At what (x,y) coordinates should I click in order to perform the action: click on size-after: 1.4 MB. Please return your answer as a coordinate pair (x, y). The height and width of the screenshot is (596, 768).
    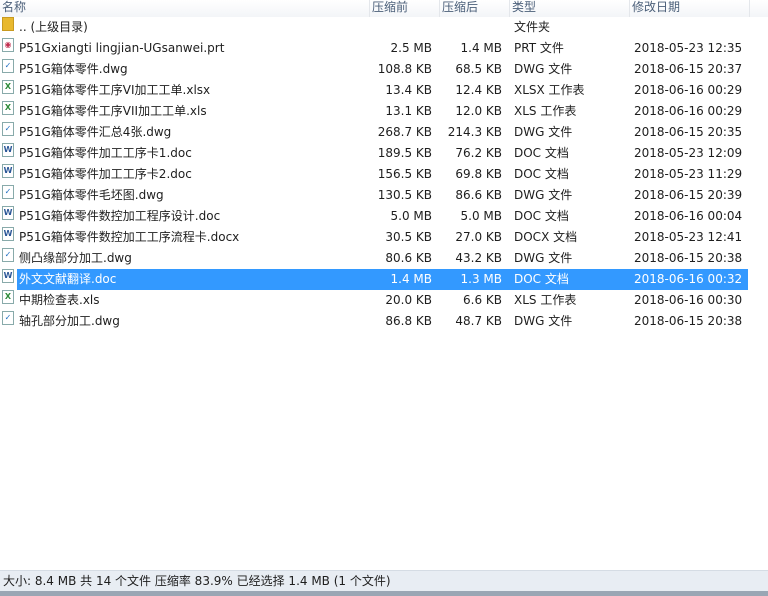
    Looking at the image, I should click on (481, 48).